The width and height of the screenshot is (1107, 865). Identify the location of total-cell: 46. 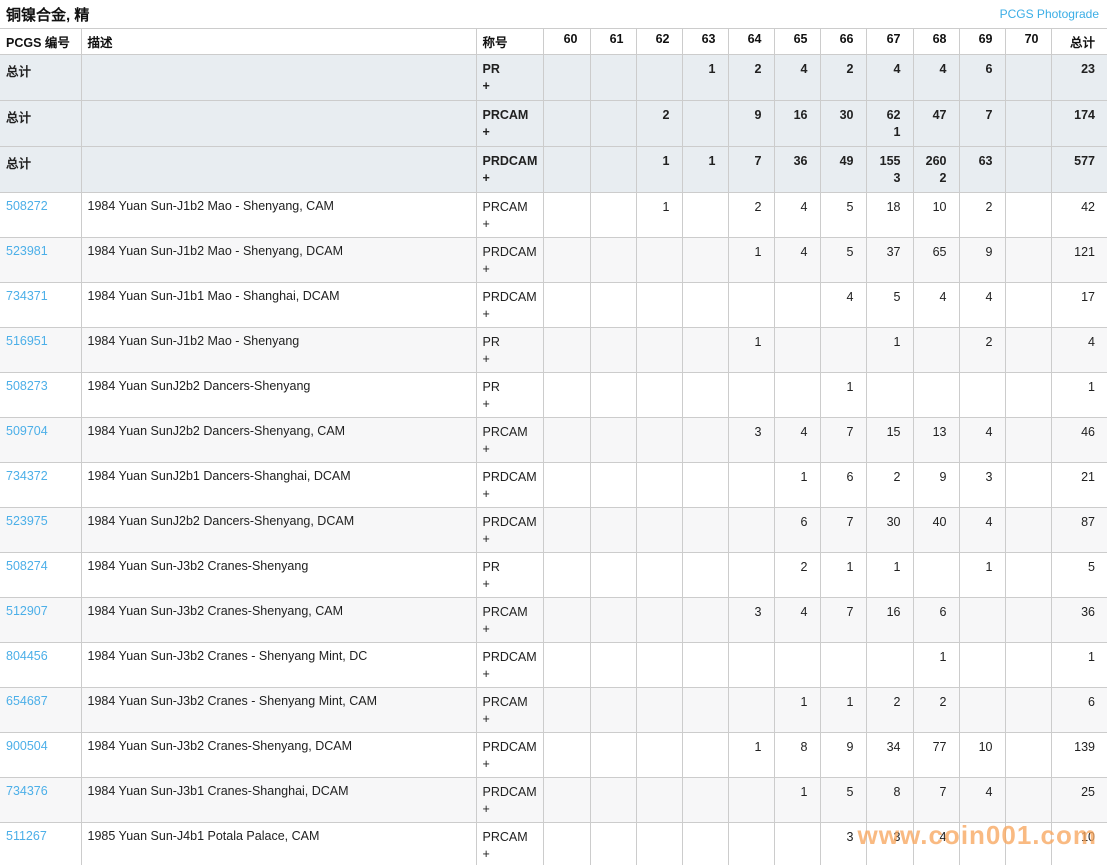
(1078, 440).